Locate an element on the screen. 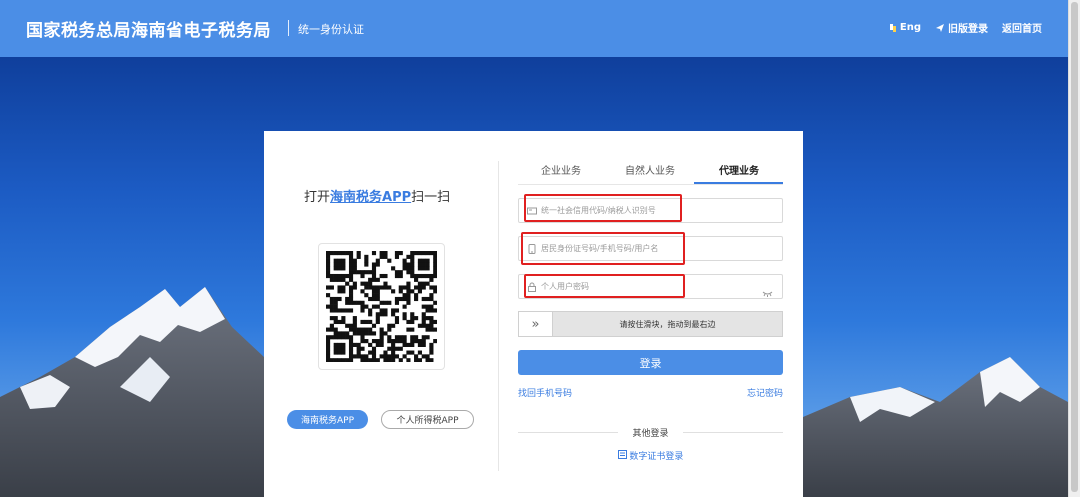 This screenshot has height=497, width=1080. slider-handle: » is located at coordinates (536, 324).